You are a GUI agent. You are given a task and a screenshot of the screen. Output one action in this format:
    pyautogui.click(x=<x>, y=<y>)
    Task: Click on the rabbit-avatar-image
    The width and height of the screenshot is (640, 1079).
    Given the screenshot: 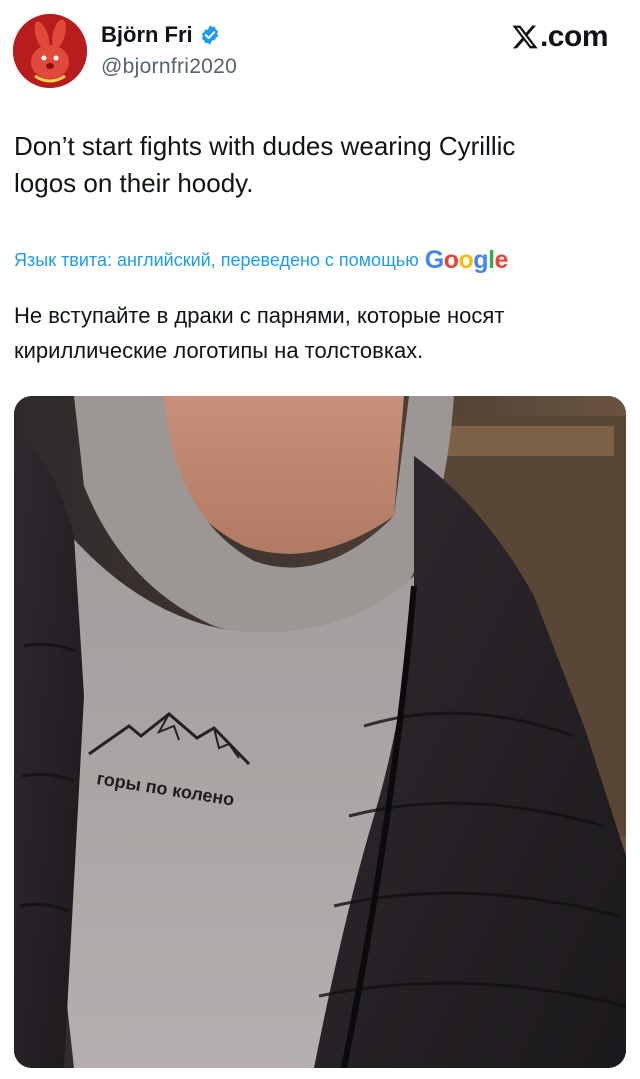 What is the action you would take?
    pyautogui.click(x=50, y=51)
    